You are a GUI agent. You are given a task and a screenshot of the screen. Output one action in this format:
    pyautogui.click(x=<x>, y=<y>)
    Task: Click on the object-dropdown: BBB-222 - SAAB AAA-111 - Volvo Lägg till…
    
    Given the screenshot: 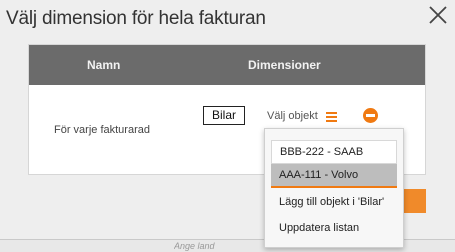 What is the action you would take?
    pyautogui.click(x=334, y=188)
    